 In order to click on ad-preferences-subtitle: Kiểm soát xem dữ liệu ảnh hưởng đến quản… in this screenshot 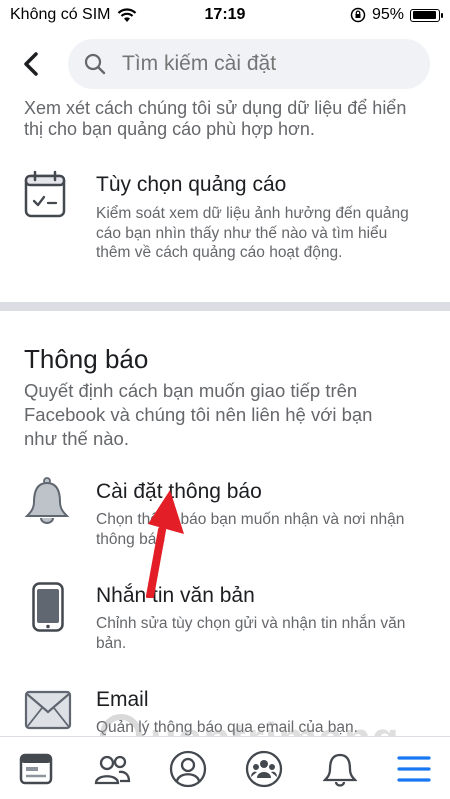, I will do `click(252, 233)`.